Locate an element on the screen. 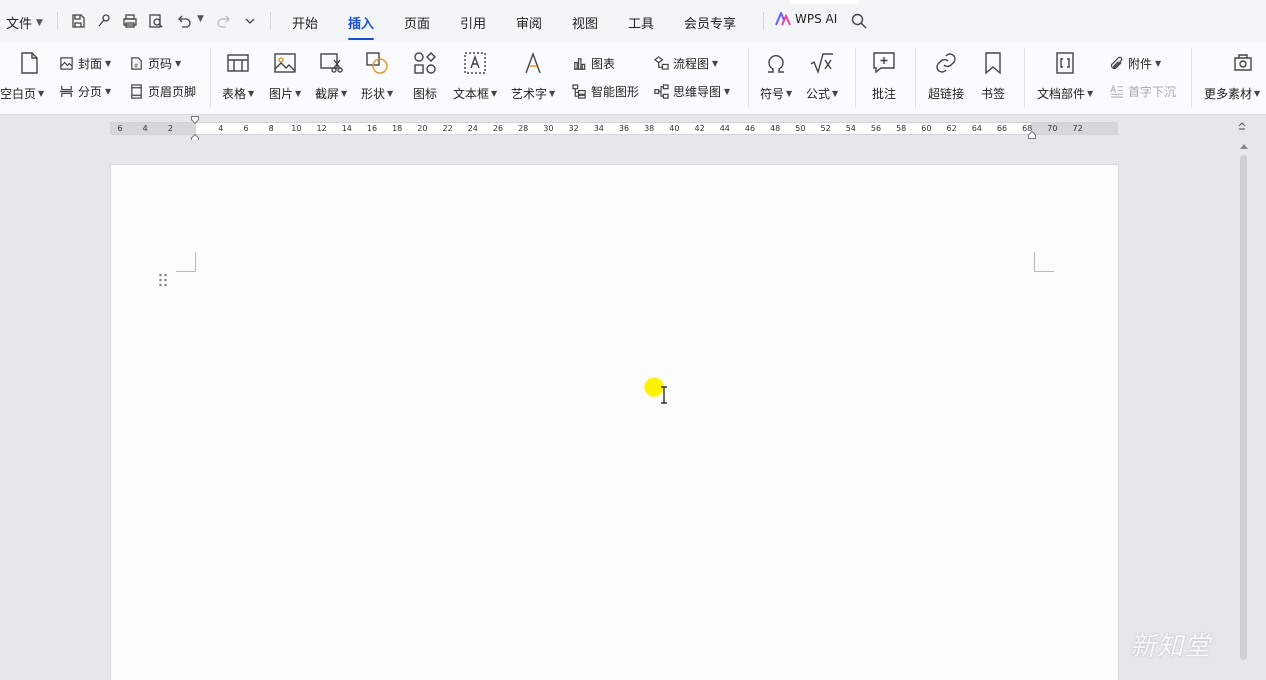  shape-label: 形状 is located at coordinates (373, 94).